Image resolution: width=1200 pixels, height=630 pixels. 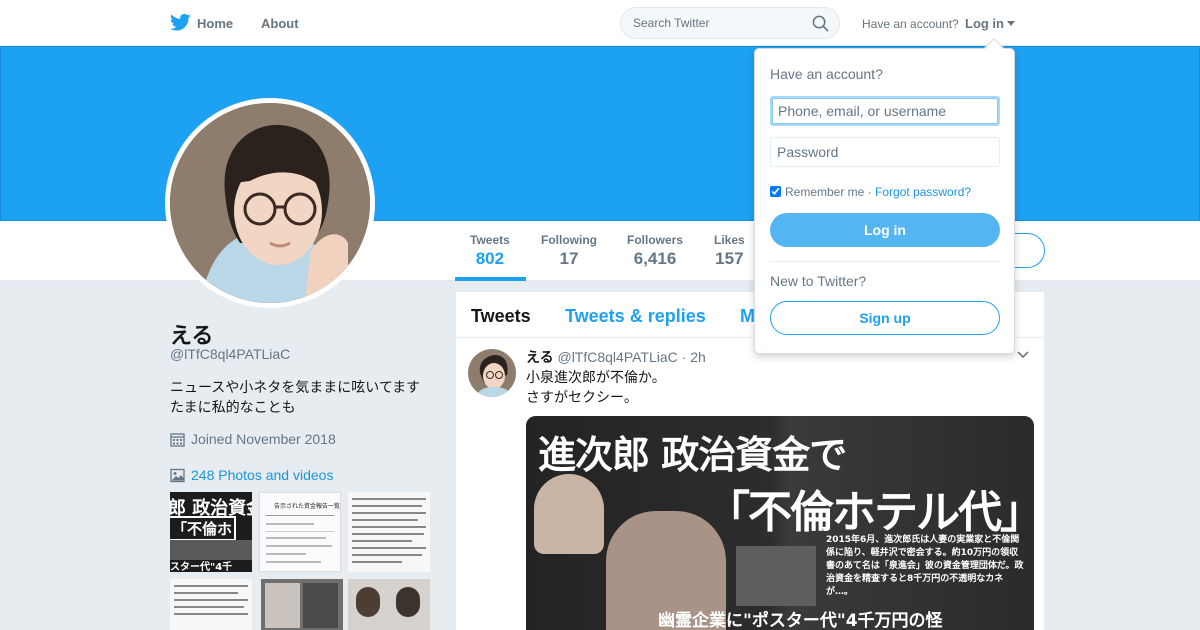 I want to click on bio-line: たまに私的なことも, so click(x=233, y=407).